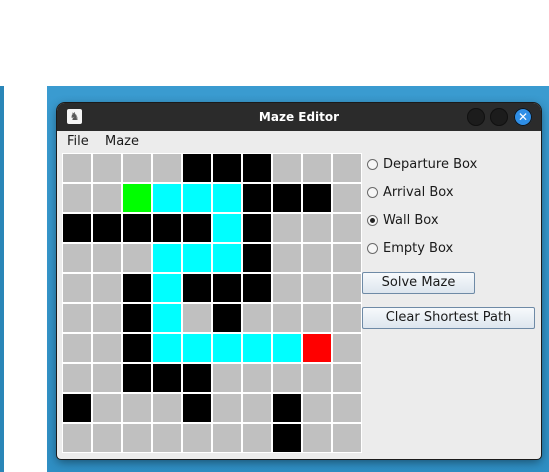 This screenshot has width=549, height=472. What do you see at coordinates (78, 142) in the screenshot?
I see `menu-file: File` at bounding box center [78, 142].